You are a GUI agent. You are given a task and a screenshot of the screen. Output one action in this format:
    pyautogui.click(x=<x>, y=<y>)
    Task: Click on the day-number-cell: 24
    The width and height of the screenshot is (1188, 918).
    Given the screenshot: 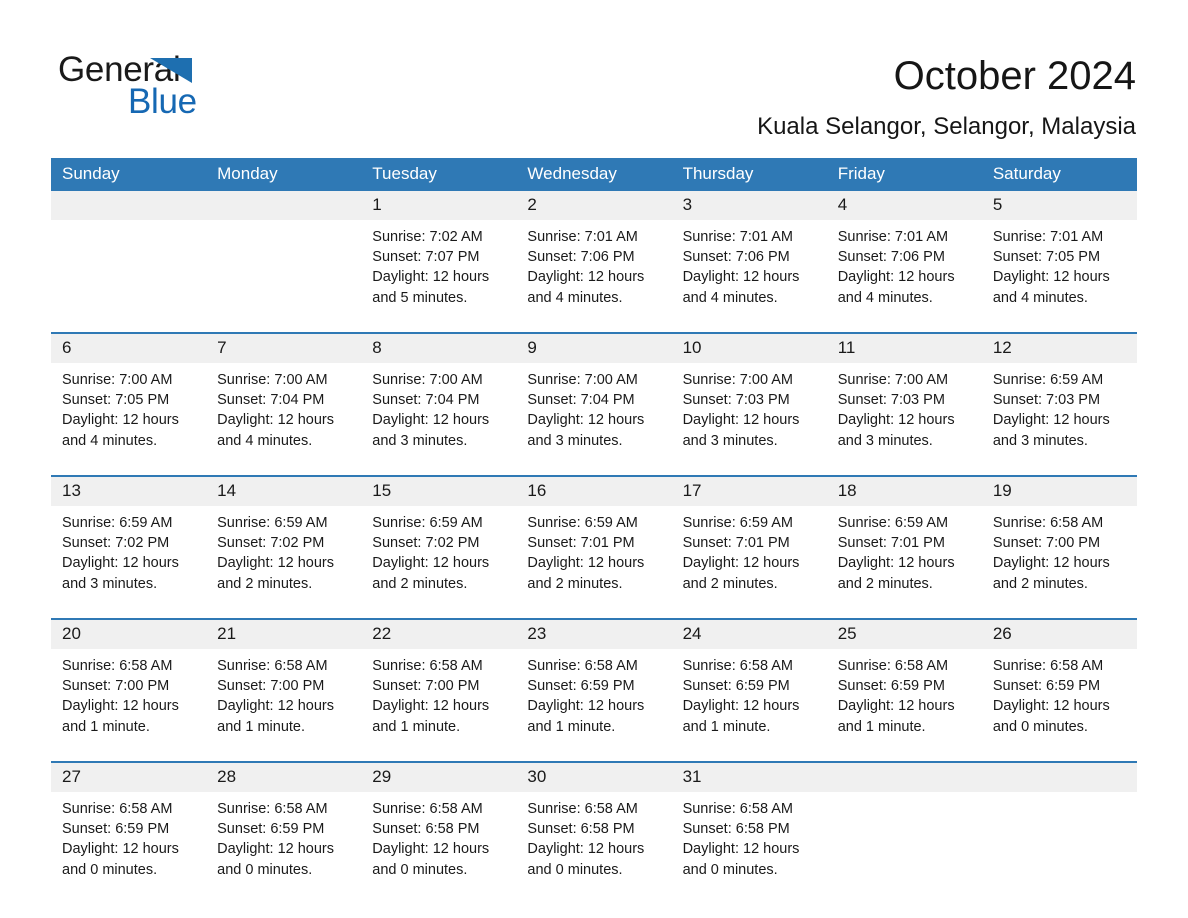 What is the action you would take?
    pyautogui.click(x=749, y=633)
    